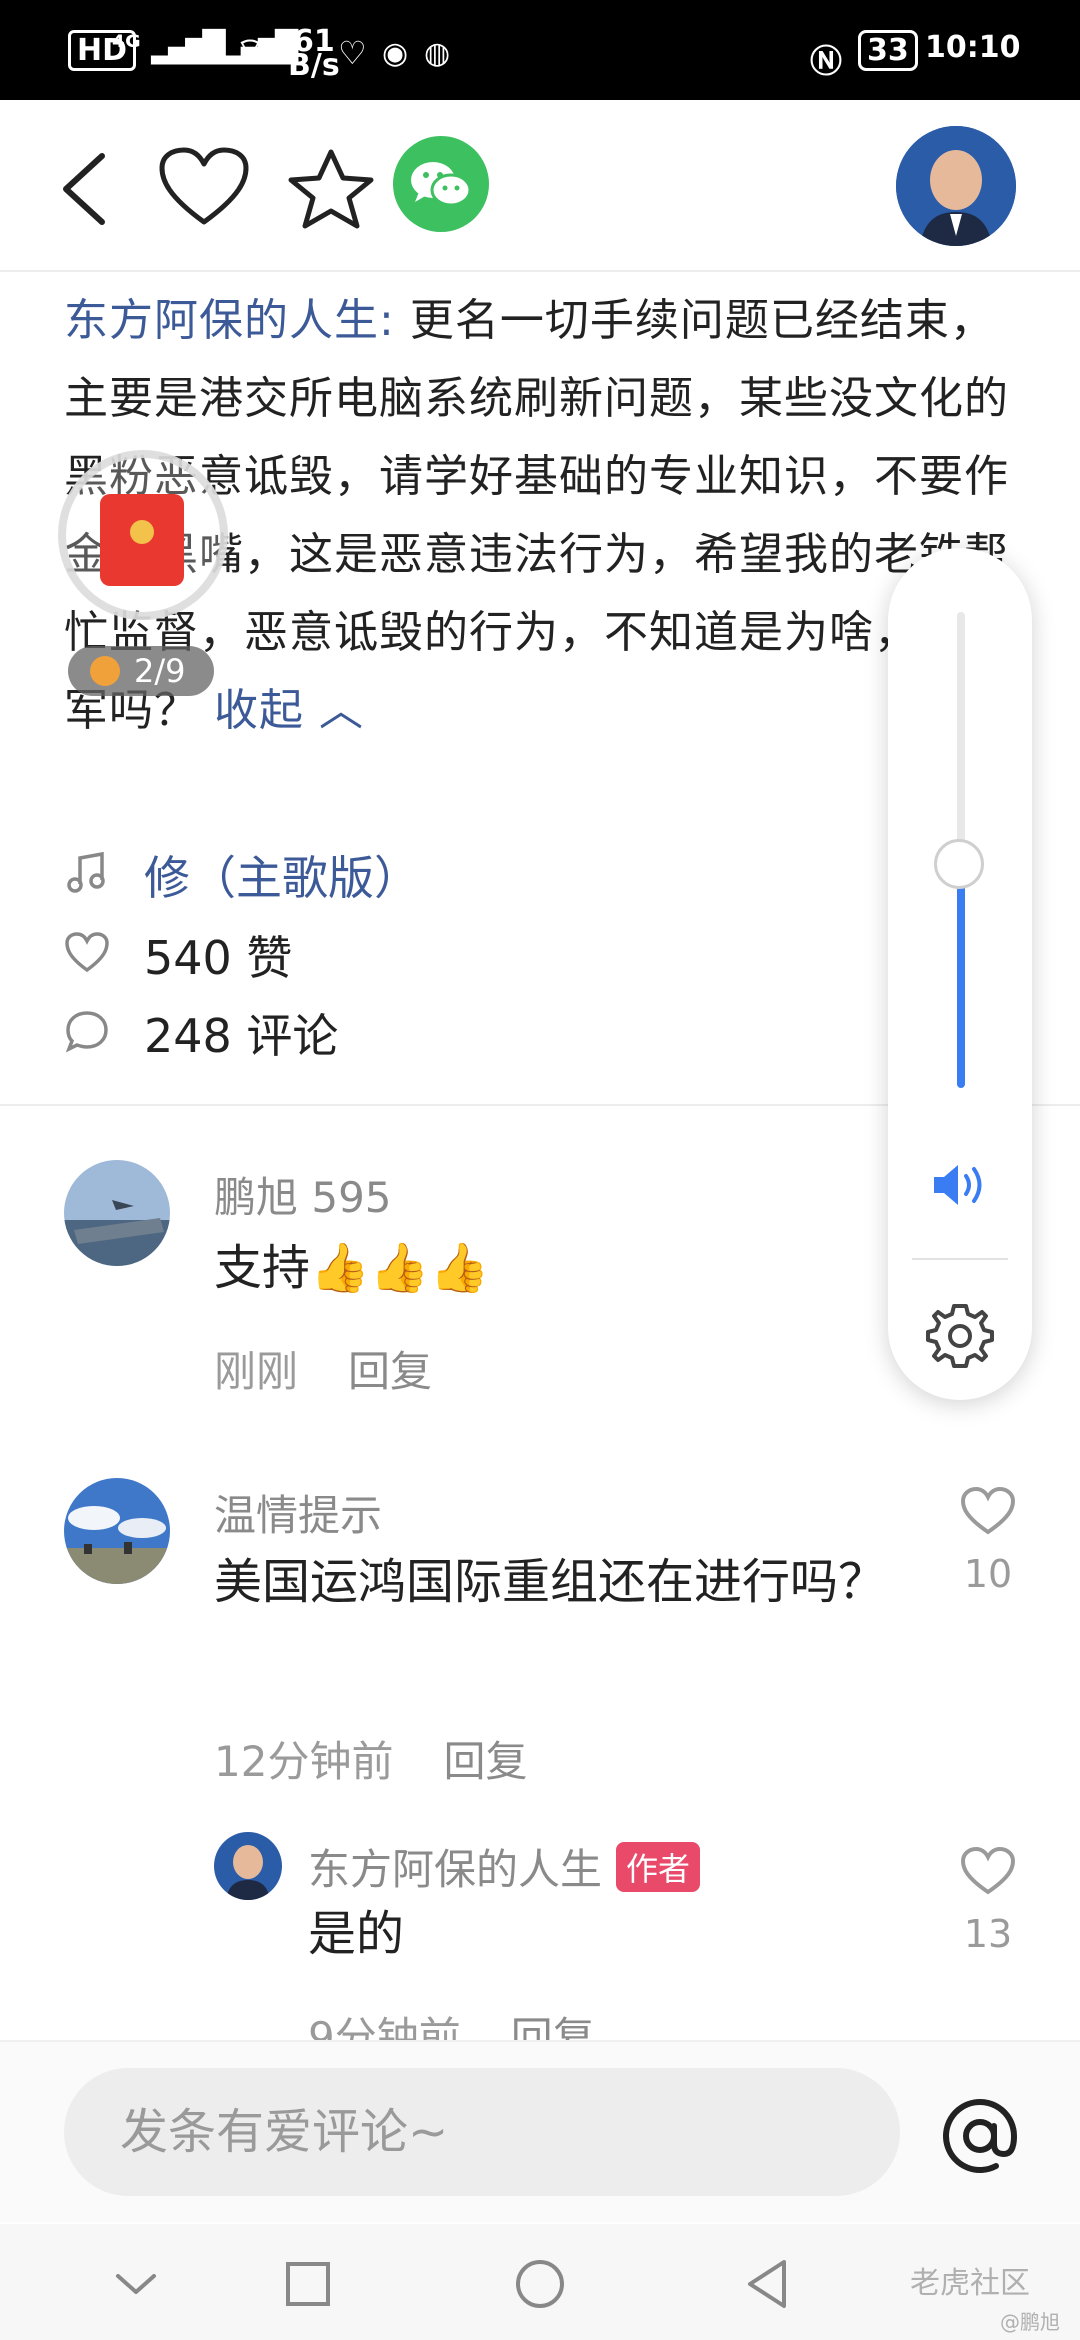 This screenshot has width=1080, height=2340. Describe the element at coordinates (87, 952) in the screenshot. I see `heart-outline-icon` at that location.